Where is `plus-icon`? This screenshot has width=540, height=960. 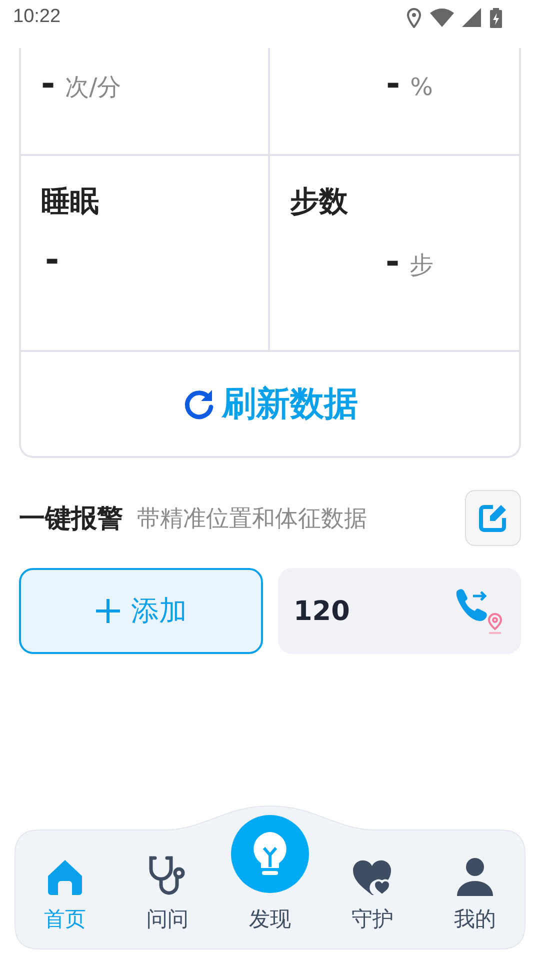 plus-icon is located at coordinates (107, 611).